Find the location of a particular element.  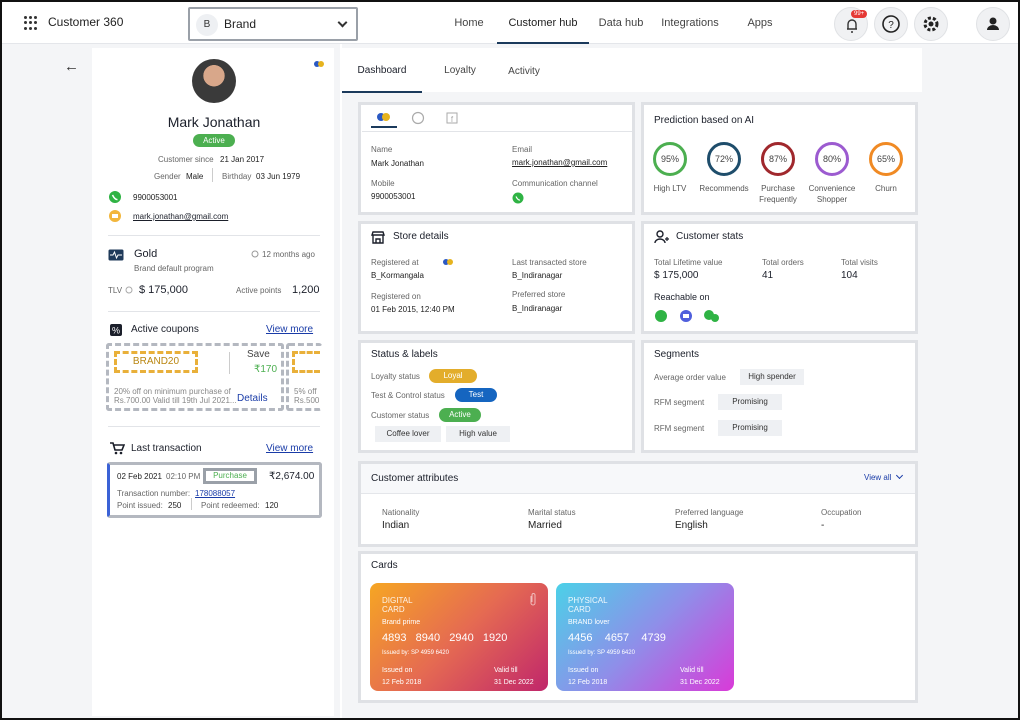

prediction-ring: 72% is located at coordinates (724, 159).